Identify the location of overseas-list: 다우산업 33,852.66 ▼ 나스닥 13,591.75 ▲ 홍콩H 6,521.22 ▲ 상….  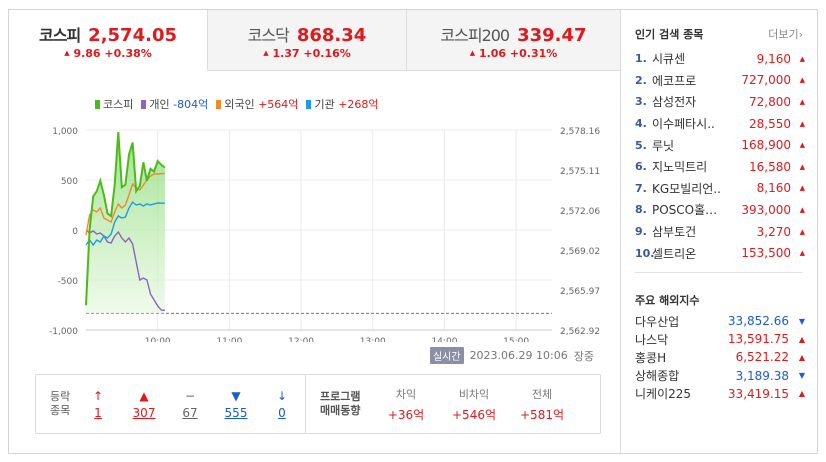
(720, 357).